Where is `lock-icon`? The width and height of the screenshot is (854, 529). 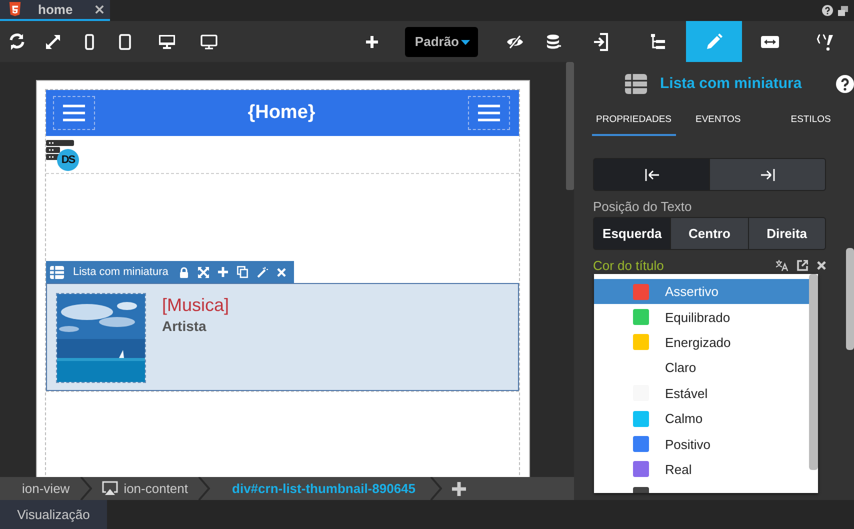 lock-icon is located at coordinates (184, 272).